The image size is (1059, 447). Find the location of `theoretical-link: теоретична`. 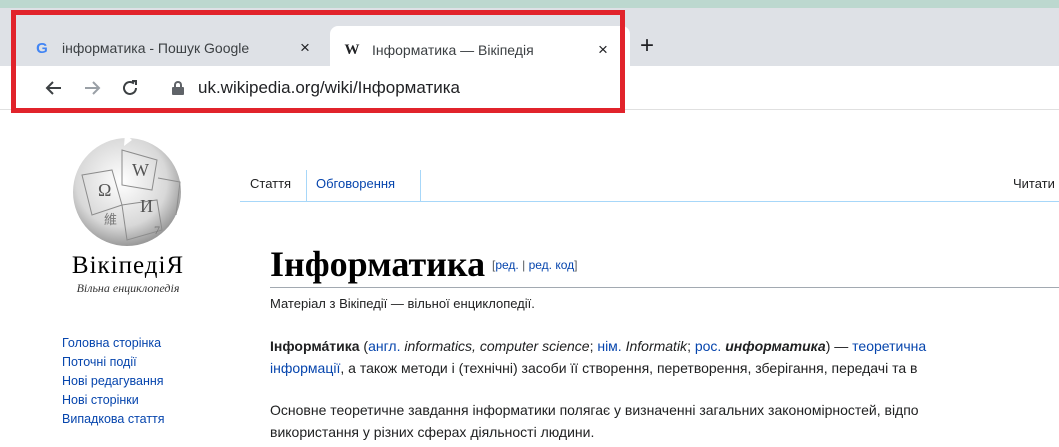

theoretical-link: теоретична is located at coordinates (889, 346).